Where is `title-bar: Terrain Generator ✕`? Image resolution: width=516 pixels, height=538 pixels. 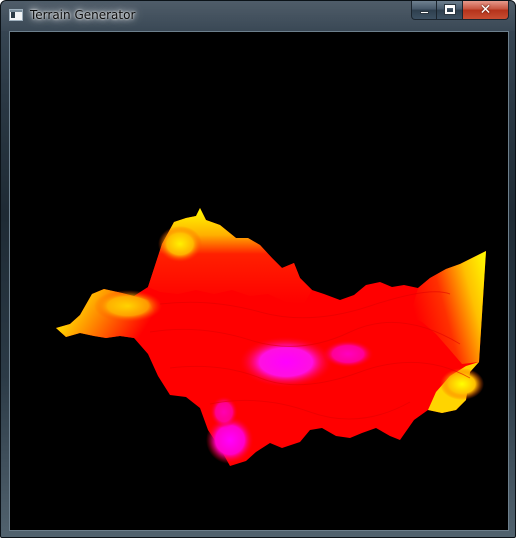
title-bar: Terrain Generator ✕ is located at coordinates (258, 15).